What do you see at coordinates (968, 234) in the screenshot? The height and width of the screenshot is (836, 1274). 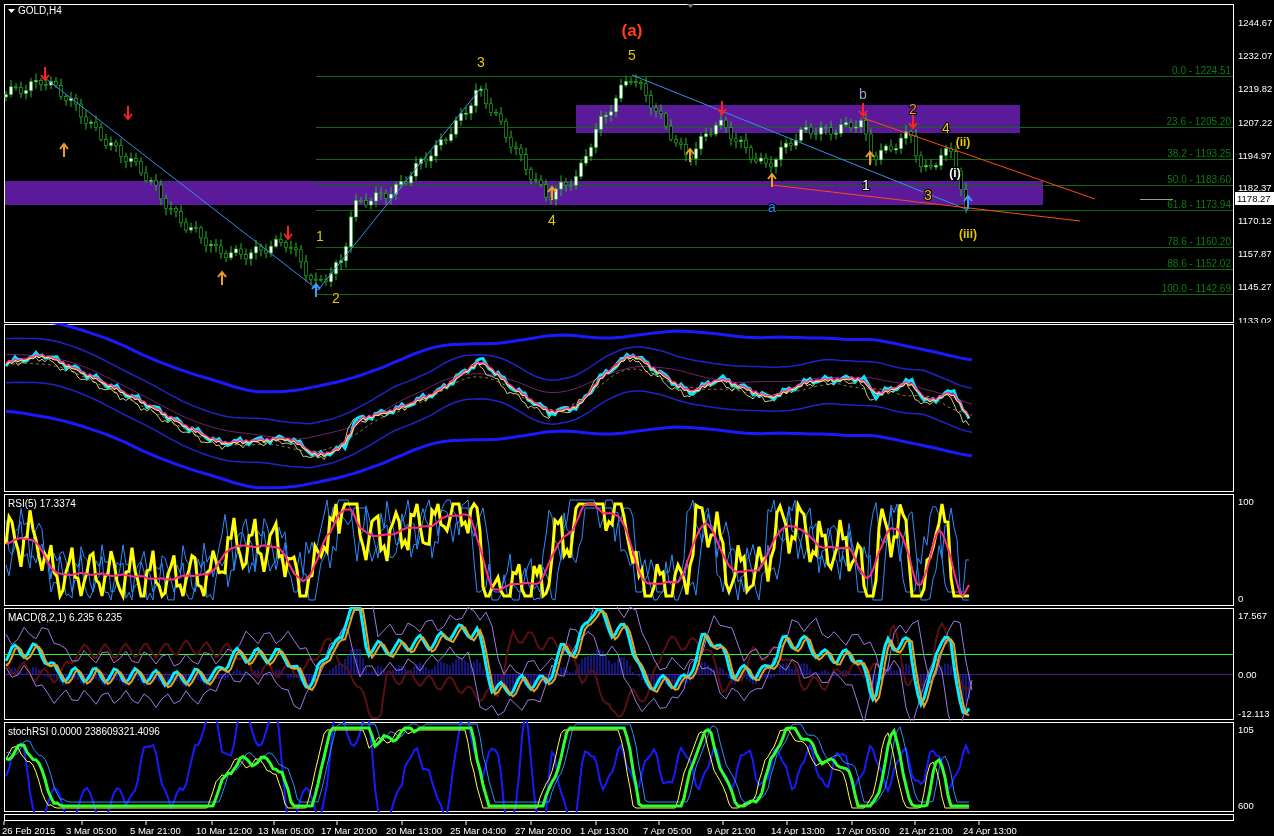 I see `wave-label: (iii)` at bounding box center [968, 234].